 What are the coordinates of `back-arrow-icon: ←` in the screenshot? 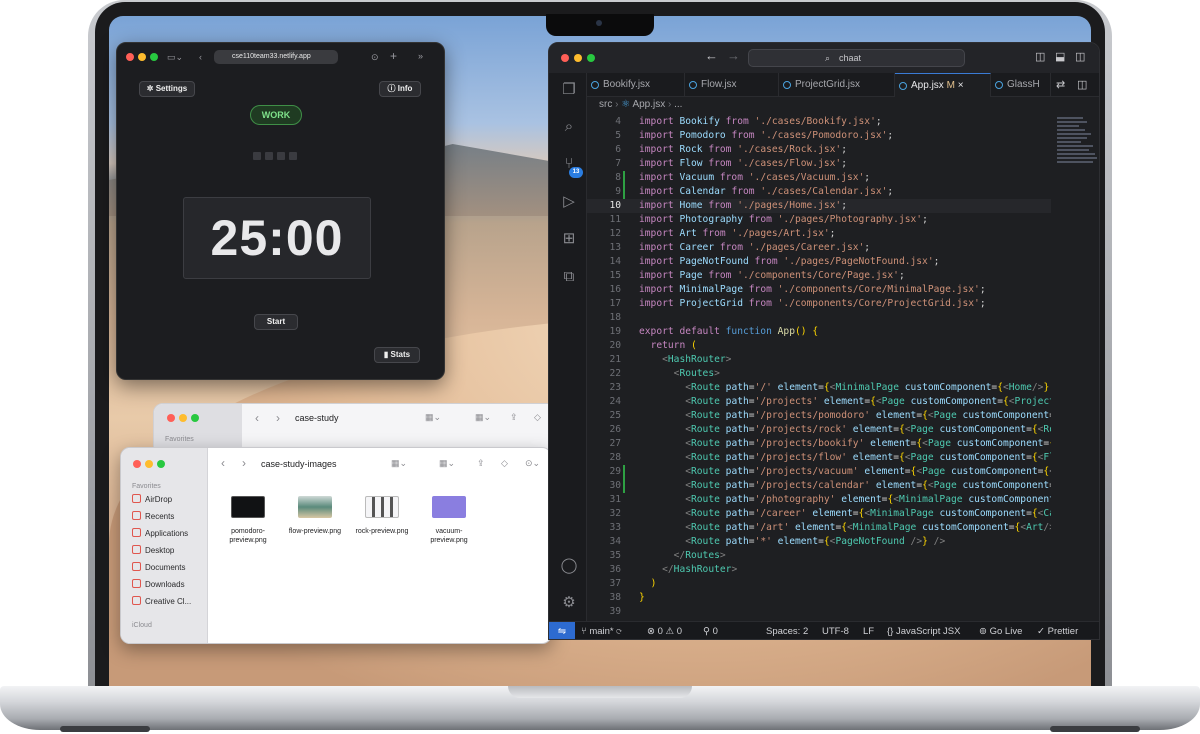 It's located at (711, 55).